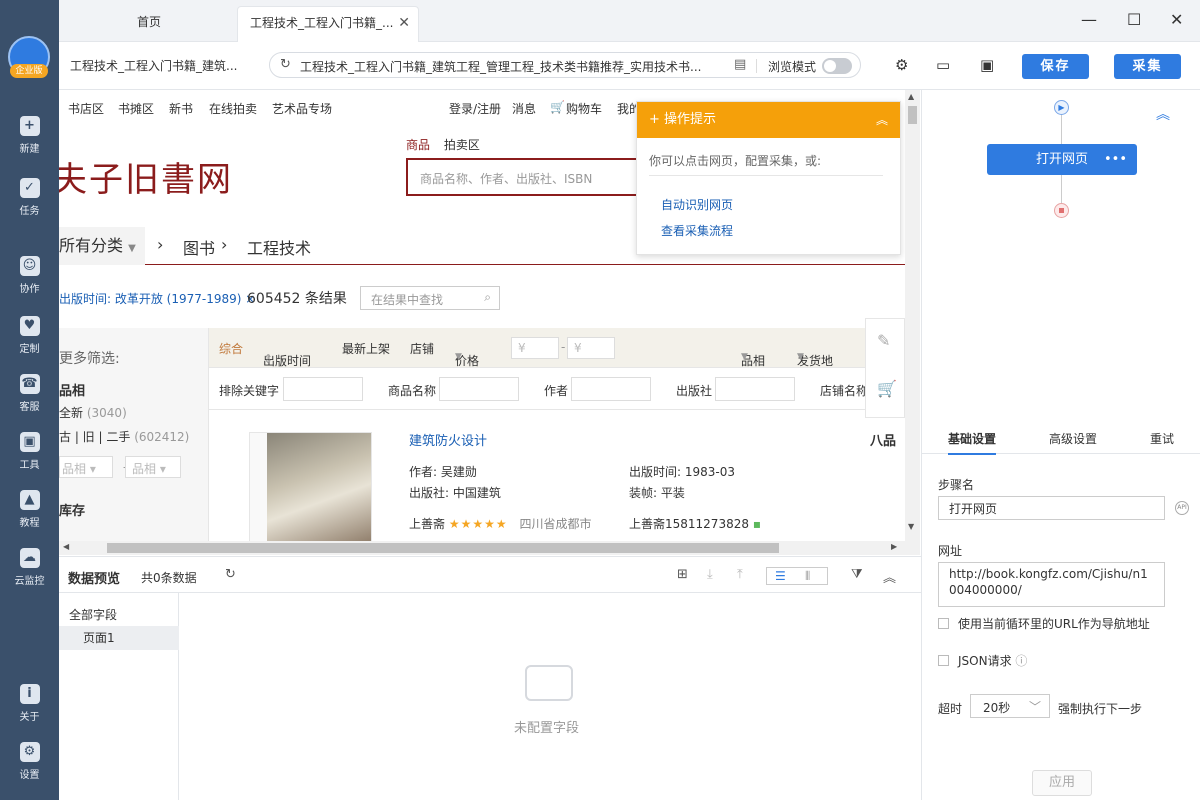  I want to click on add-field-icon: ⊞, so click(682, 574).